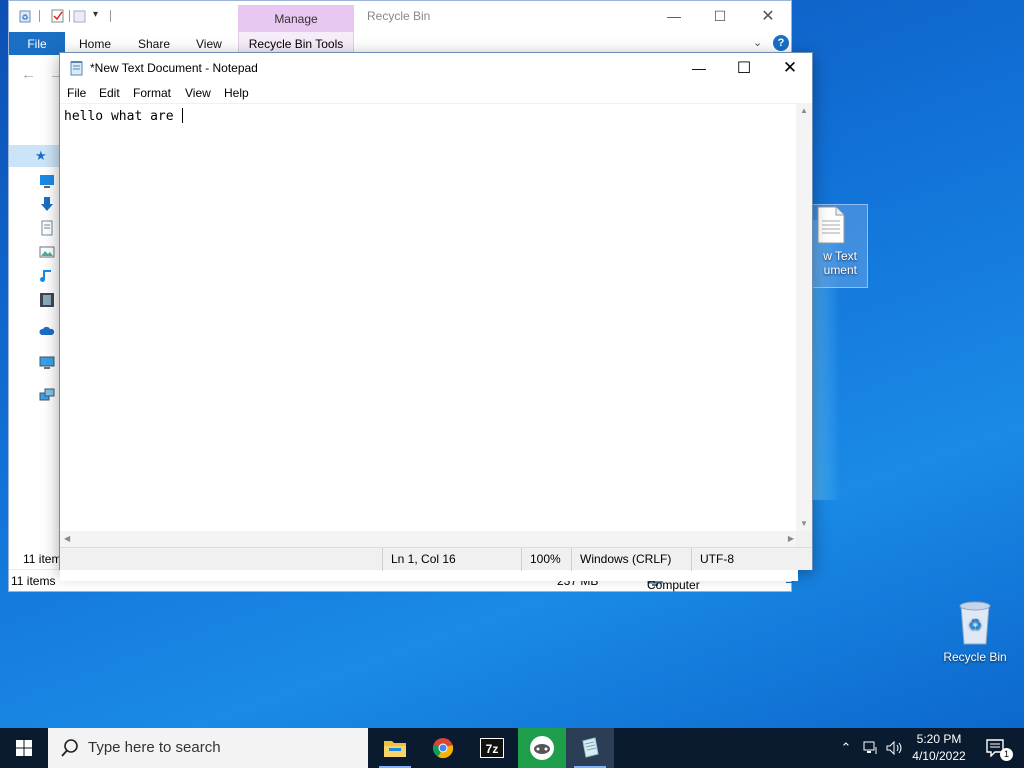 Image resolution: width=1024 pixels, height=768 pixels. I want to click on menu-view: View, so click(198, 93).